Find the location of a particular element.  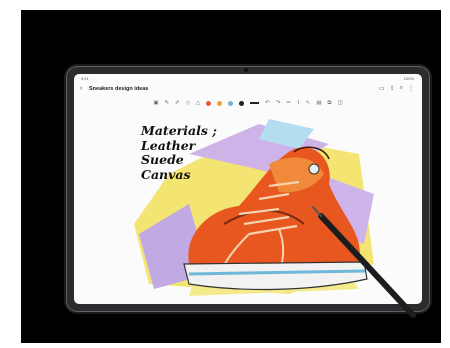

undo-icon: ↶ is located at coordinates (267, 103).